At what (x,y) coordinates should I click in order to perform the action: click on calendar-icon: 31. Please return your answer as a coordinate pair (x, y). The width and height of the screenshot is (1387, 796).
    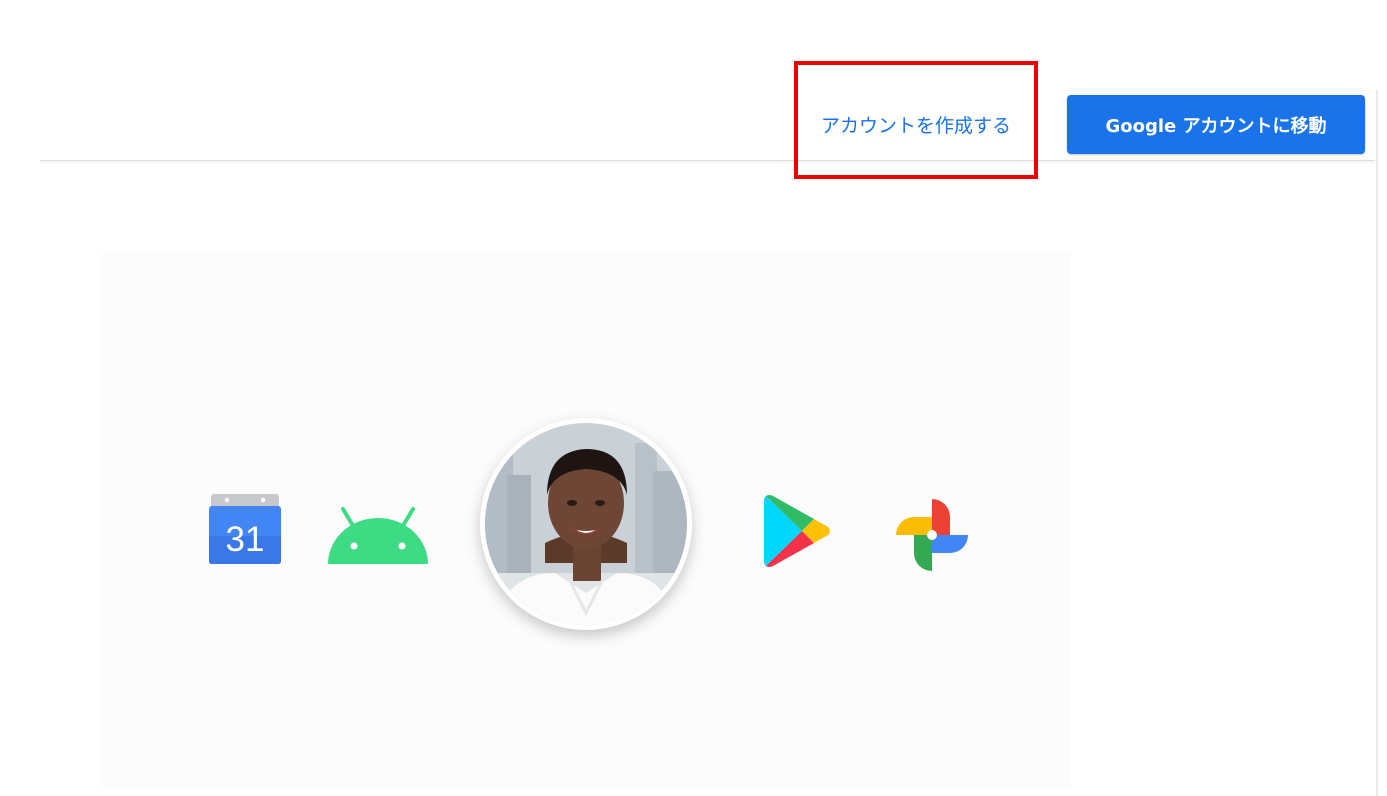
    Looking at the image, I should click on (245, 529).